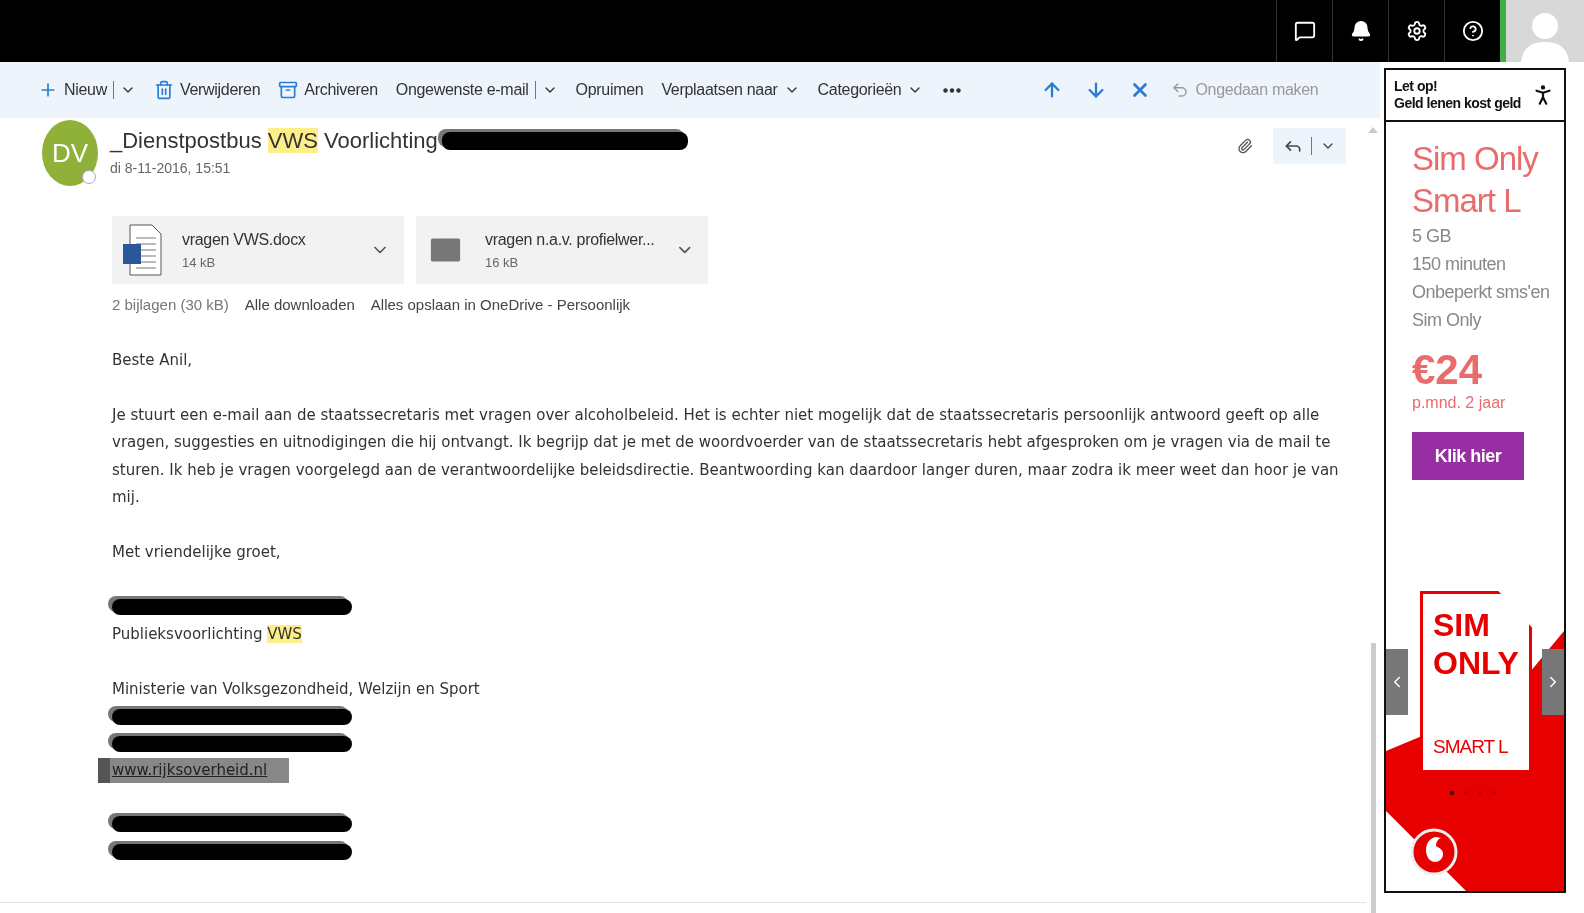 The image size is (1584, 913). I want to click on ad-price: €24, so click(1448, 370).